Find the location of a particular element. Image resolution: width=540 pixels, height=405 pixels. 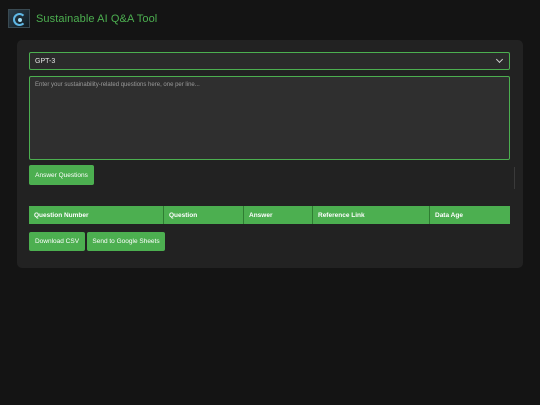

chevron-down-icon is located at coordinates (500, 61).